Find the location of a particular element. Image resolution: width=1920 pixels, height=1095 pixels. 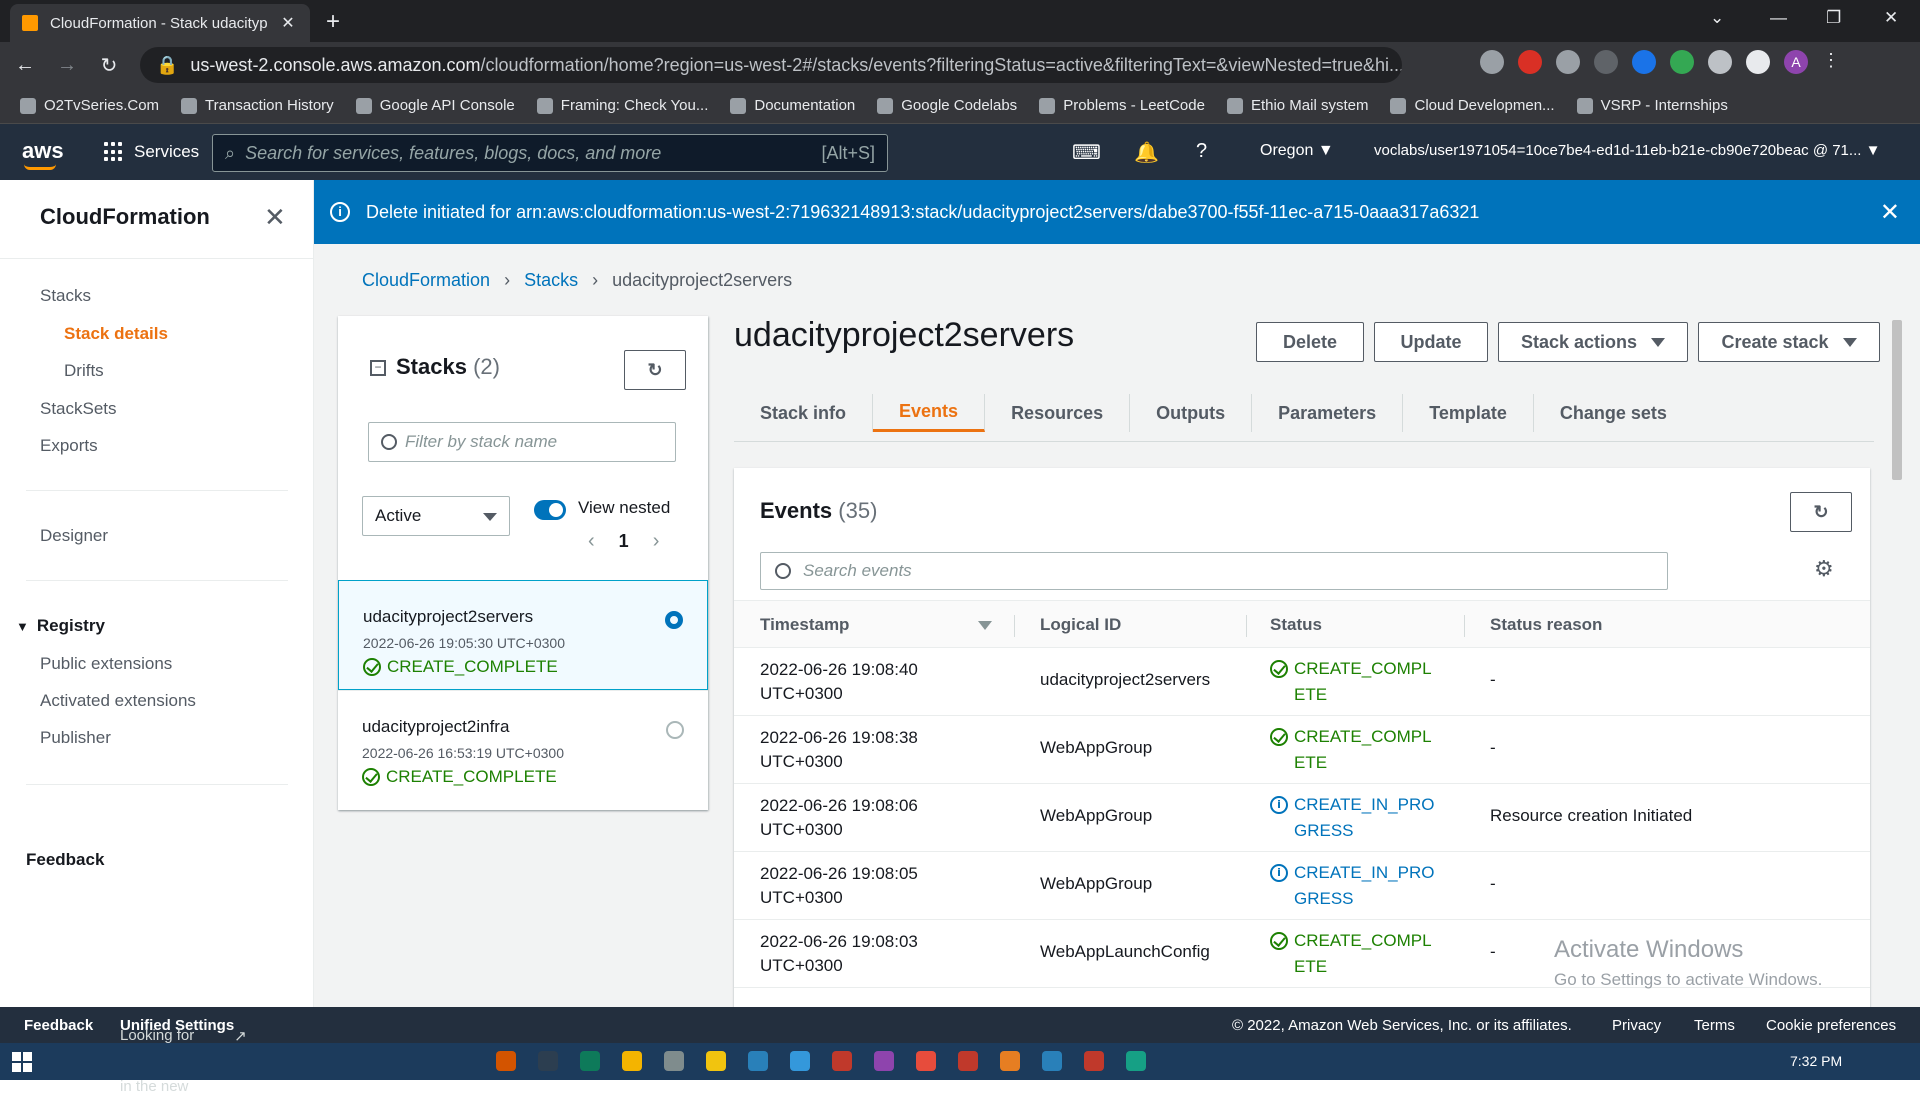

bookmark-item: Google Codelabs is located at coordinates (947, 105).